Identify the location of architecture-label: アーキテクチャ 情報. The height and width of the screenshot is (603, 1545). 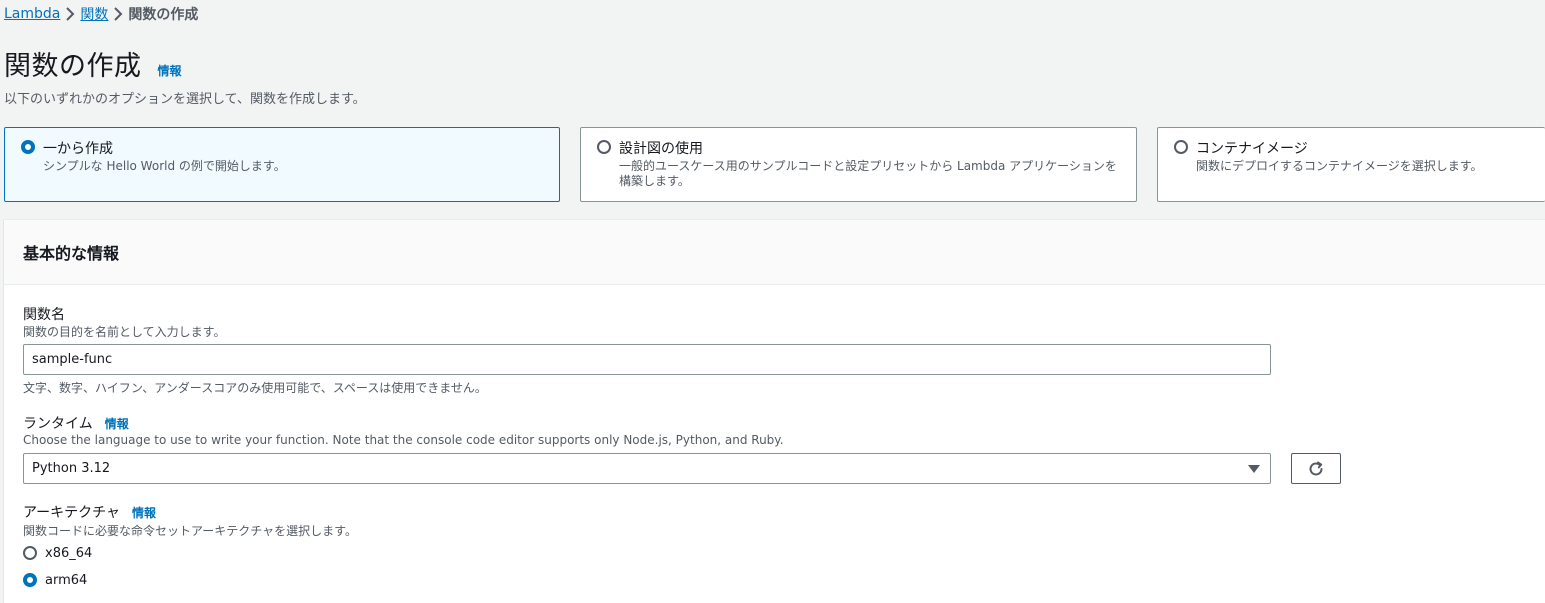
(89, 512).